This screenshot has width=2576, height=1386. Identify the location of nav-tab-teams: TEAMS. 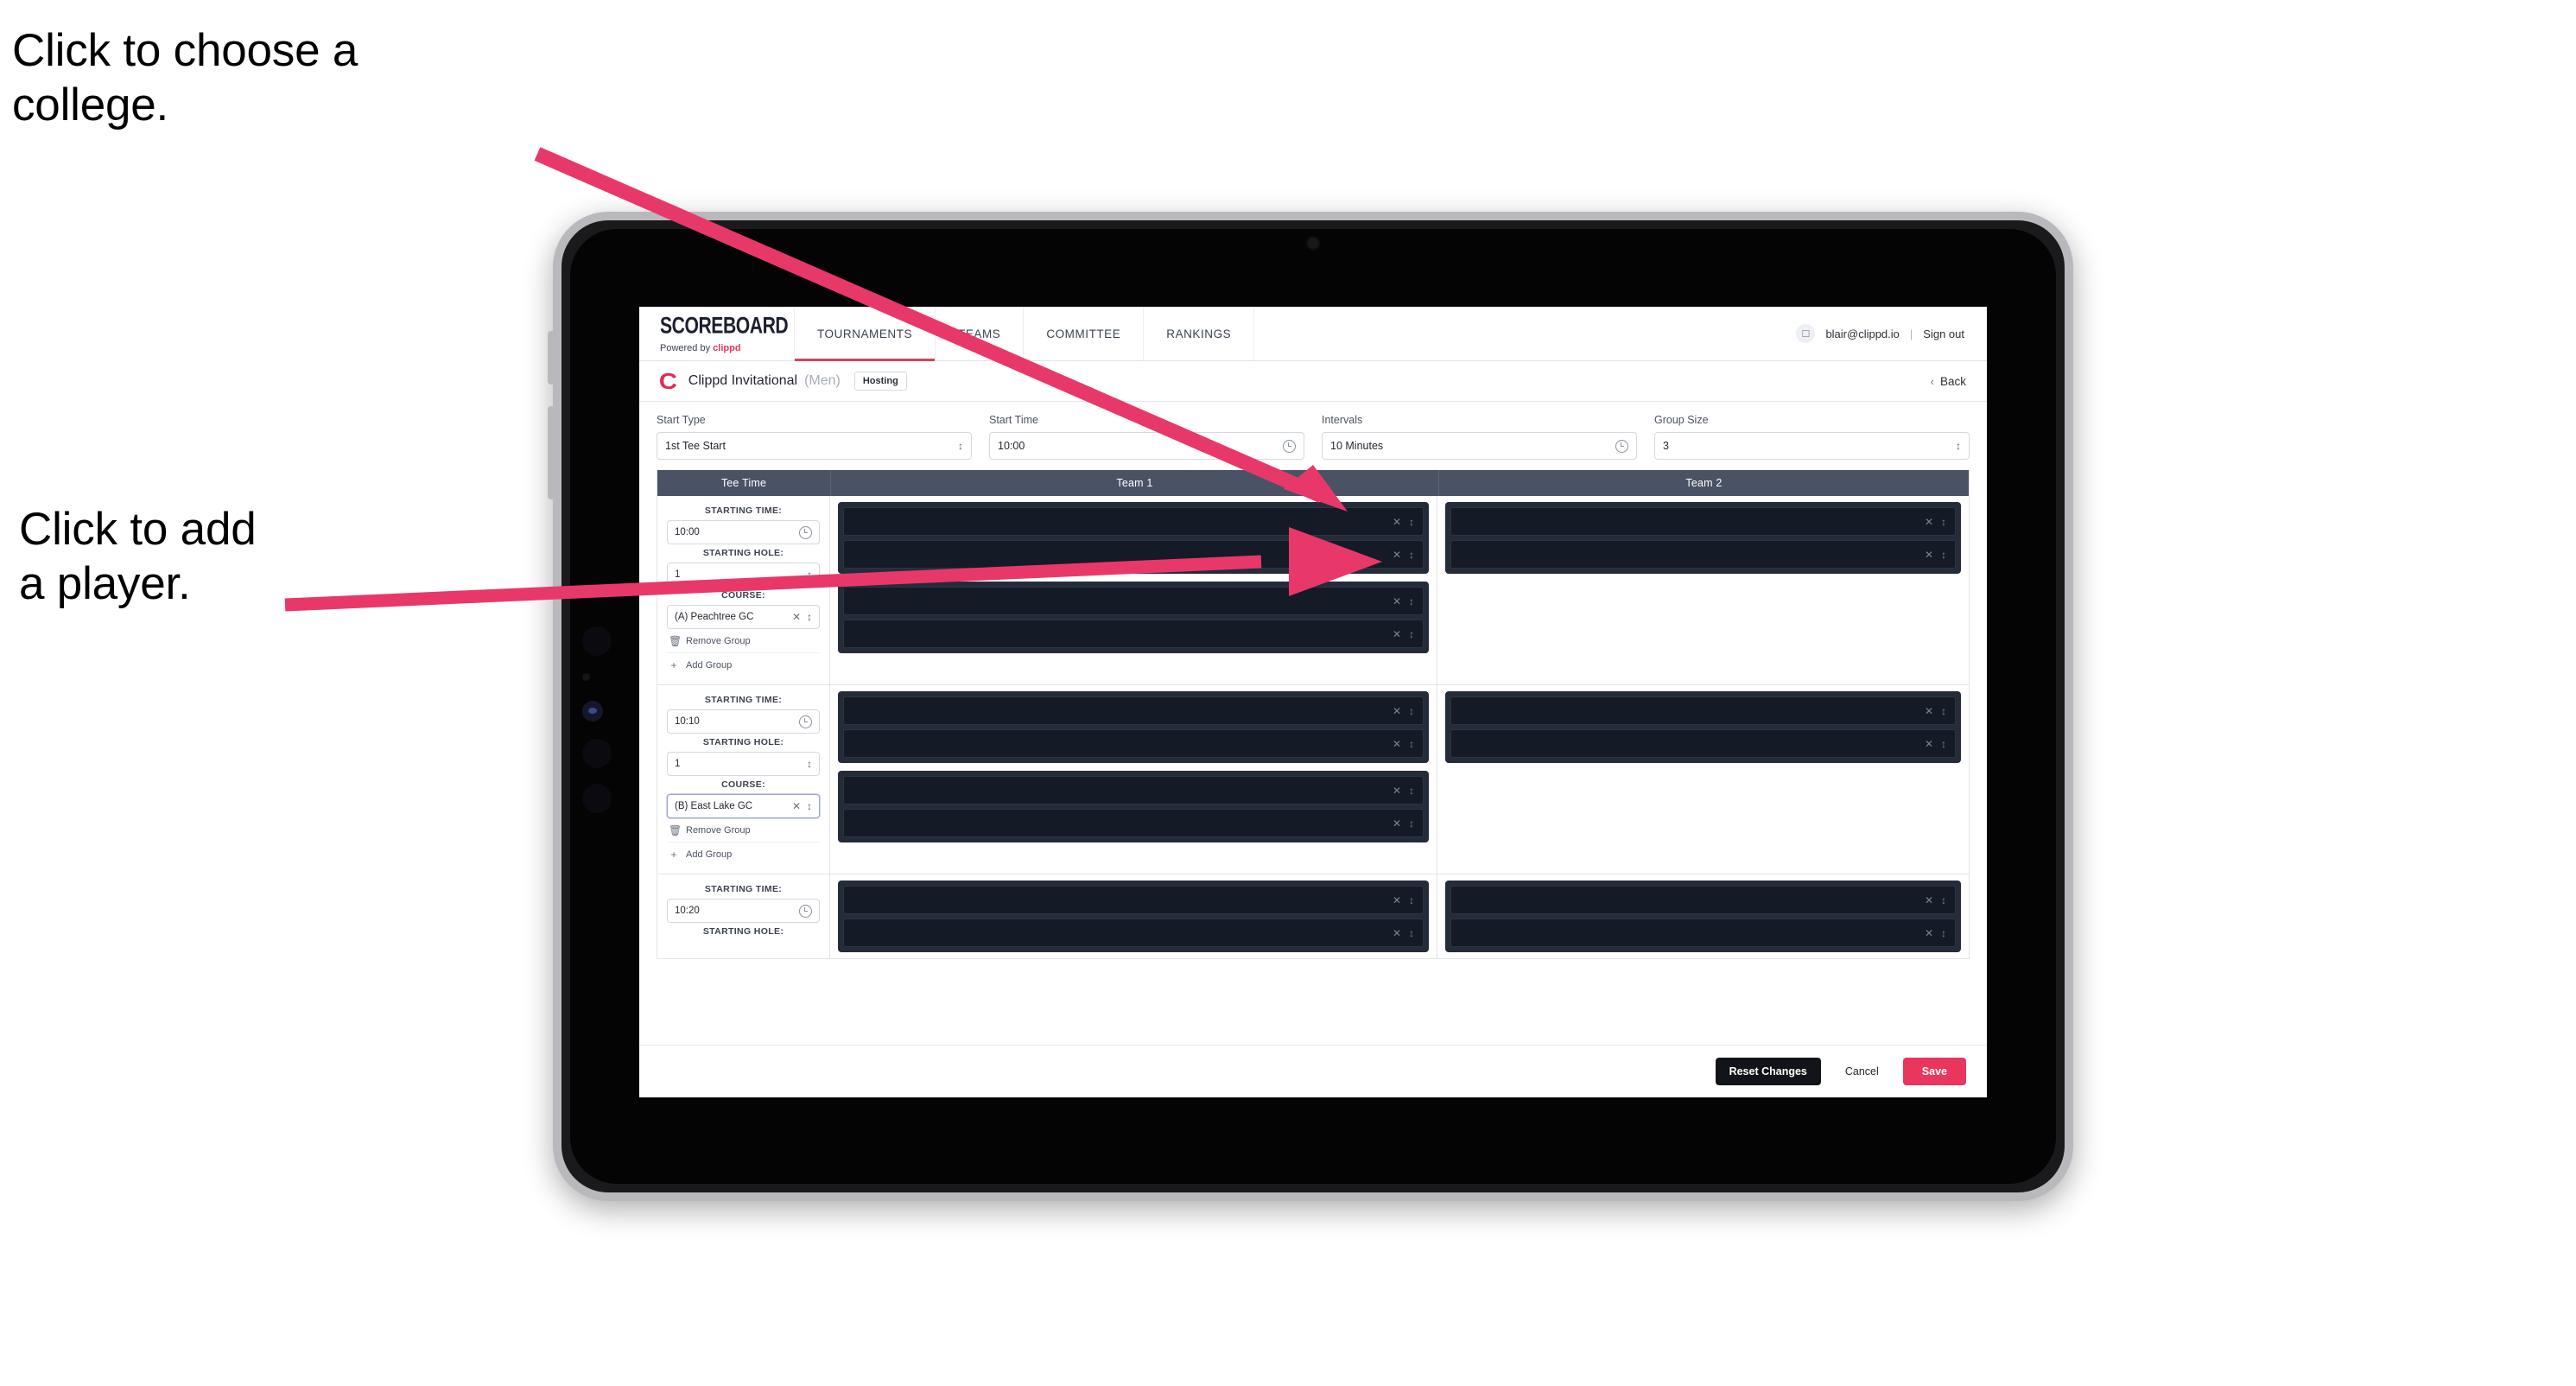
(980, 333).